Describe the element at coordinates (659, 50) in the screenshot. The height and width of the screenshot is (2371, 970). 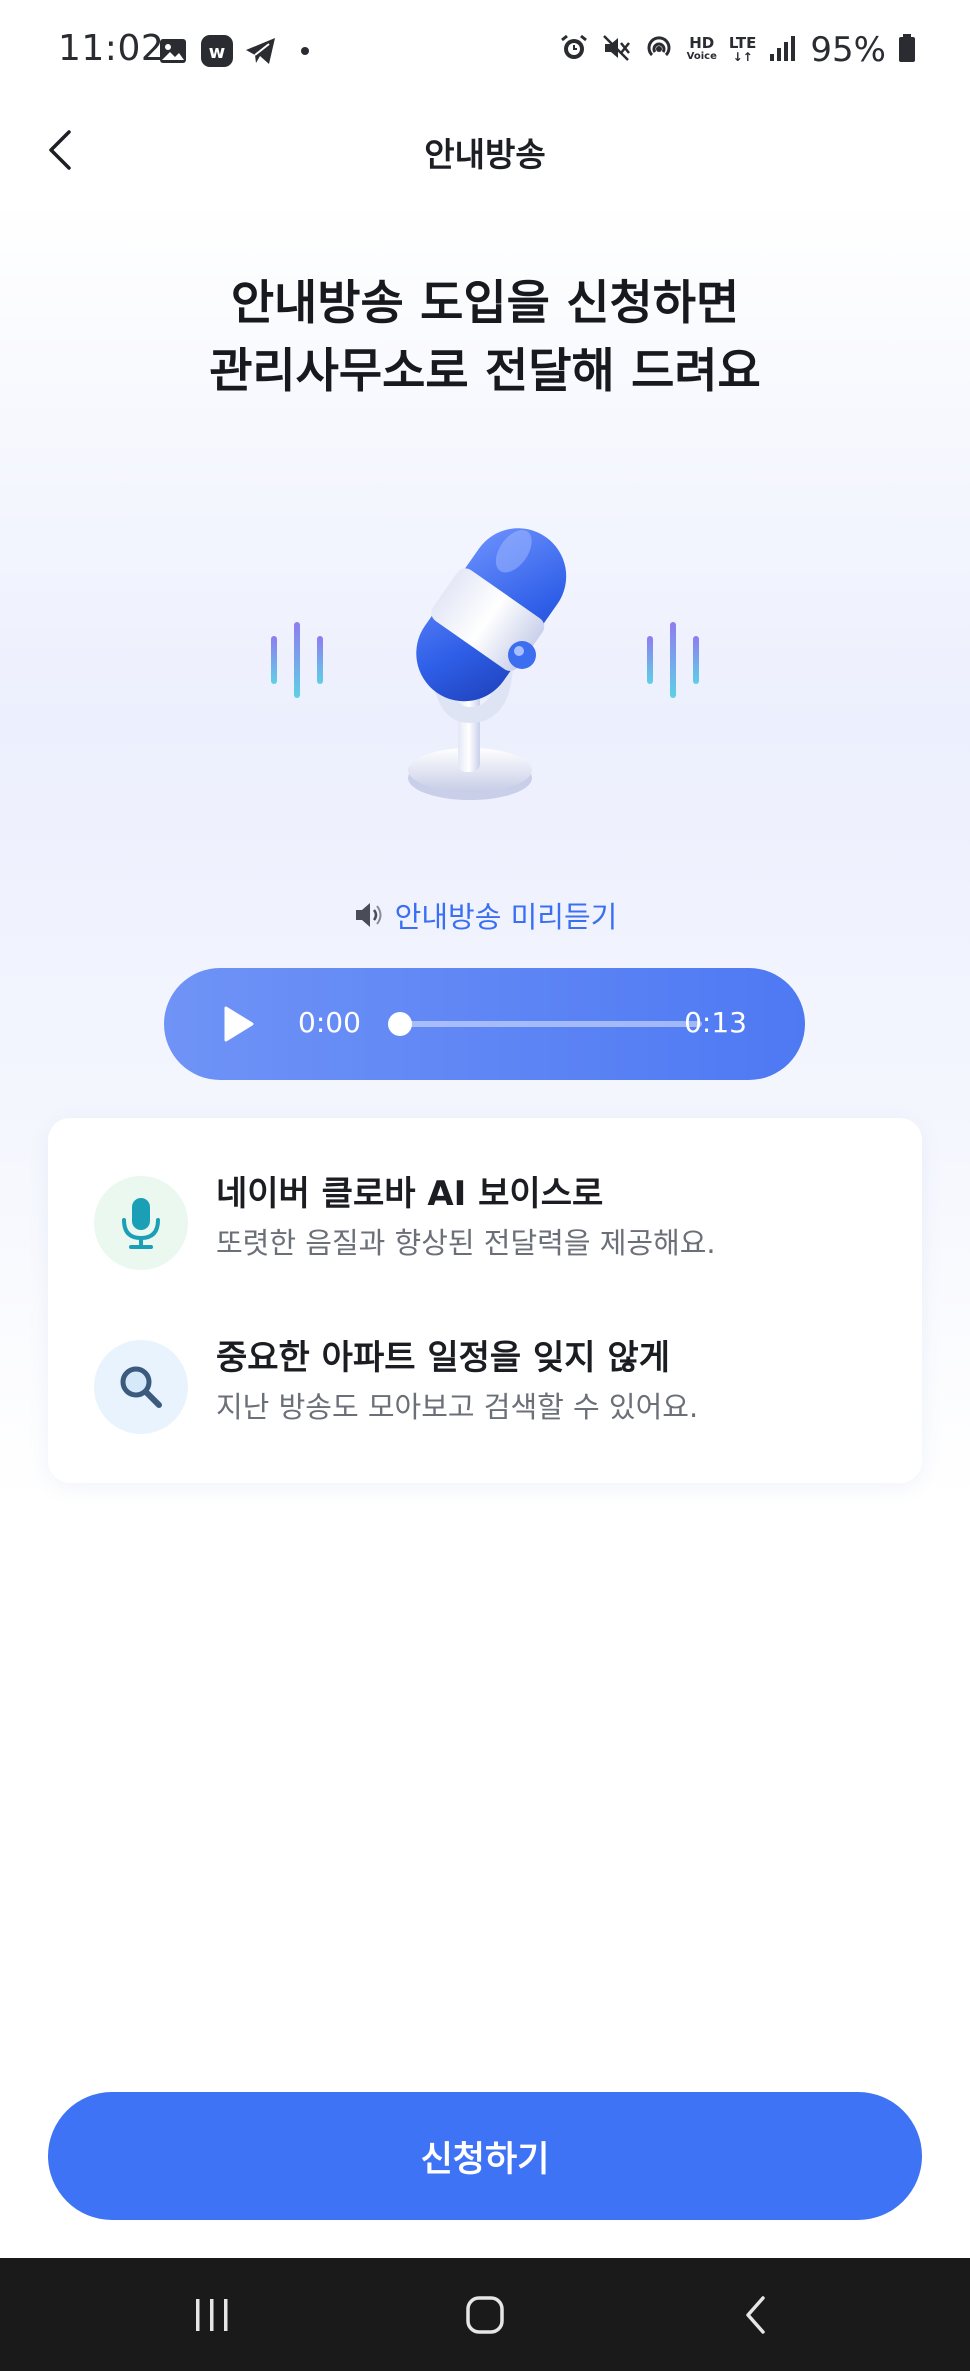
I see `hotspot-icon` at that location.